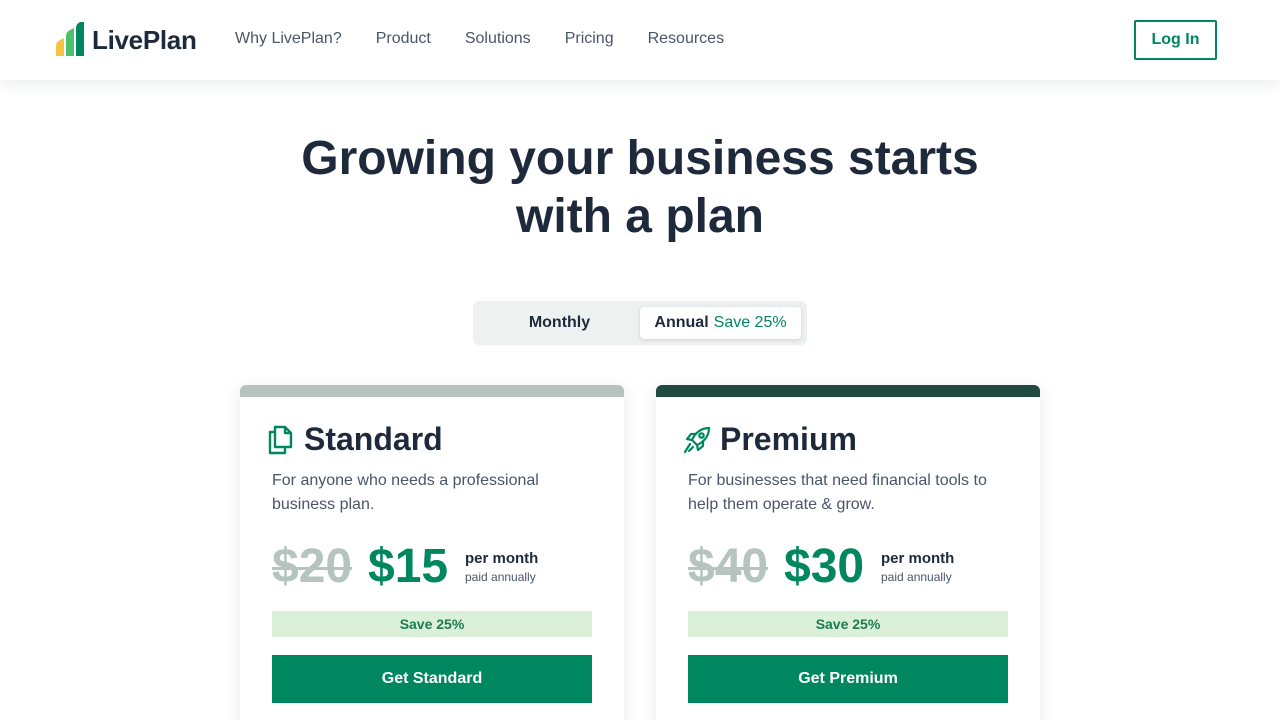 The width and height of the screenshot is (1280, 720). Describe the element at coordinates (824, 566) in the screenshot. I see `new-price: $30` at that location.